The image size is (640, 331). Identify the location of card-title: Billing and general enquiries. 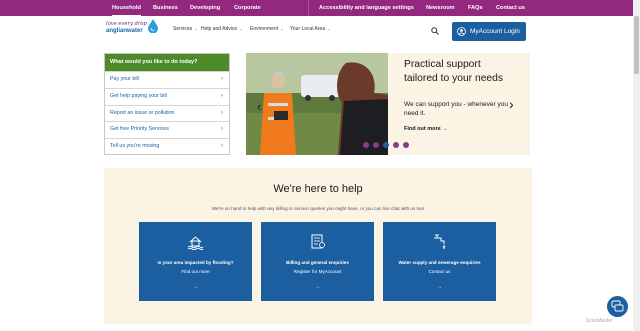
(317, 262).